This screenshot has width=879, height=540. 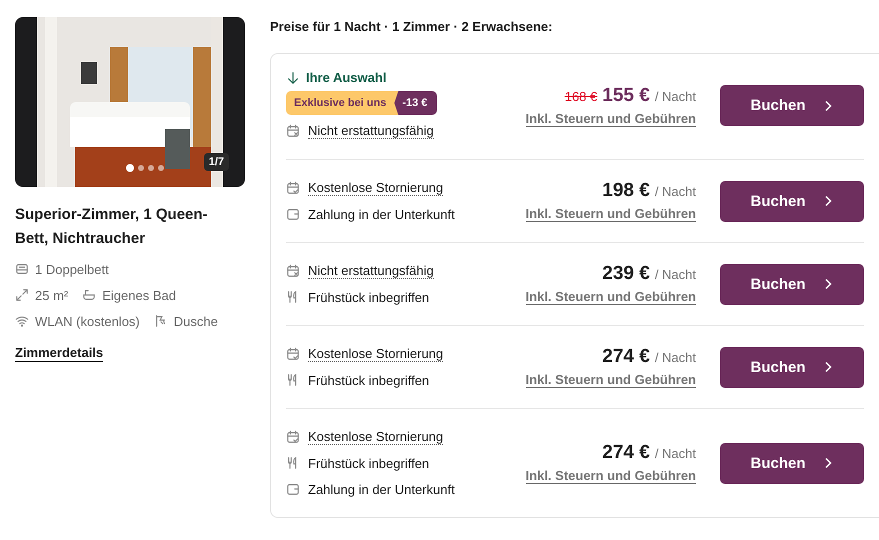 I want to click on shower-icon, so click(x=161, y=321).